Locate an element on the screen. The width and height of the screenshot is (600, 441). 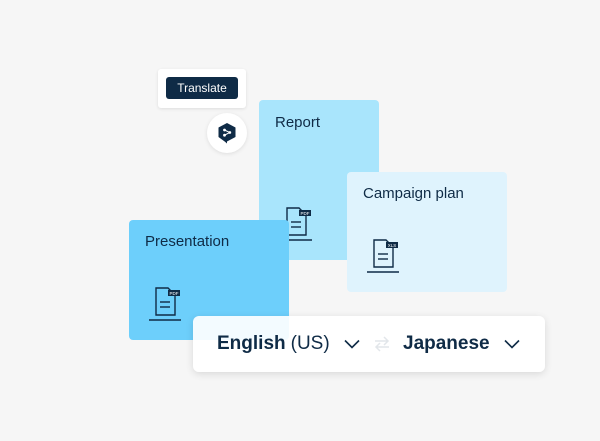
swap-arrows-icon is located at coordinates (382, 344).